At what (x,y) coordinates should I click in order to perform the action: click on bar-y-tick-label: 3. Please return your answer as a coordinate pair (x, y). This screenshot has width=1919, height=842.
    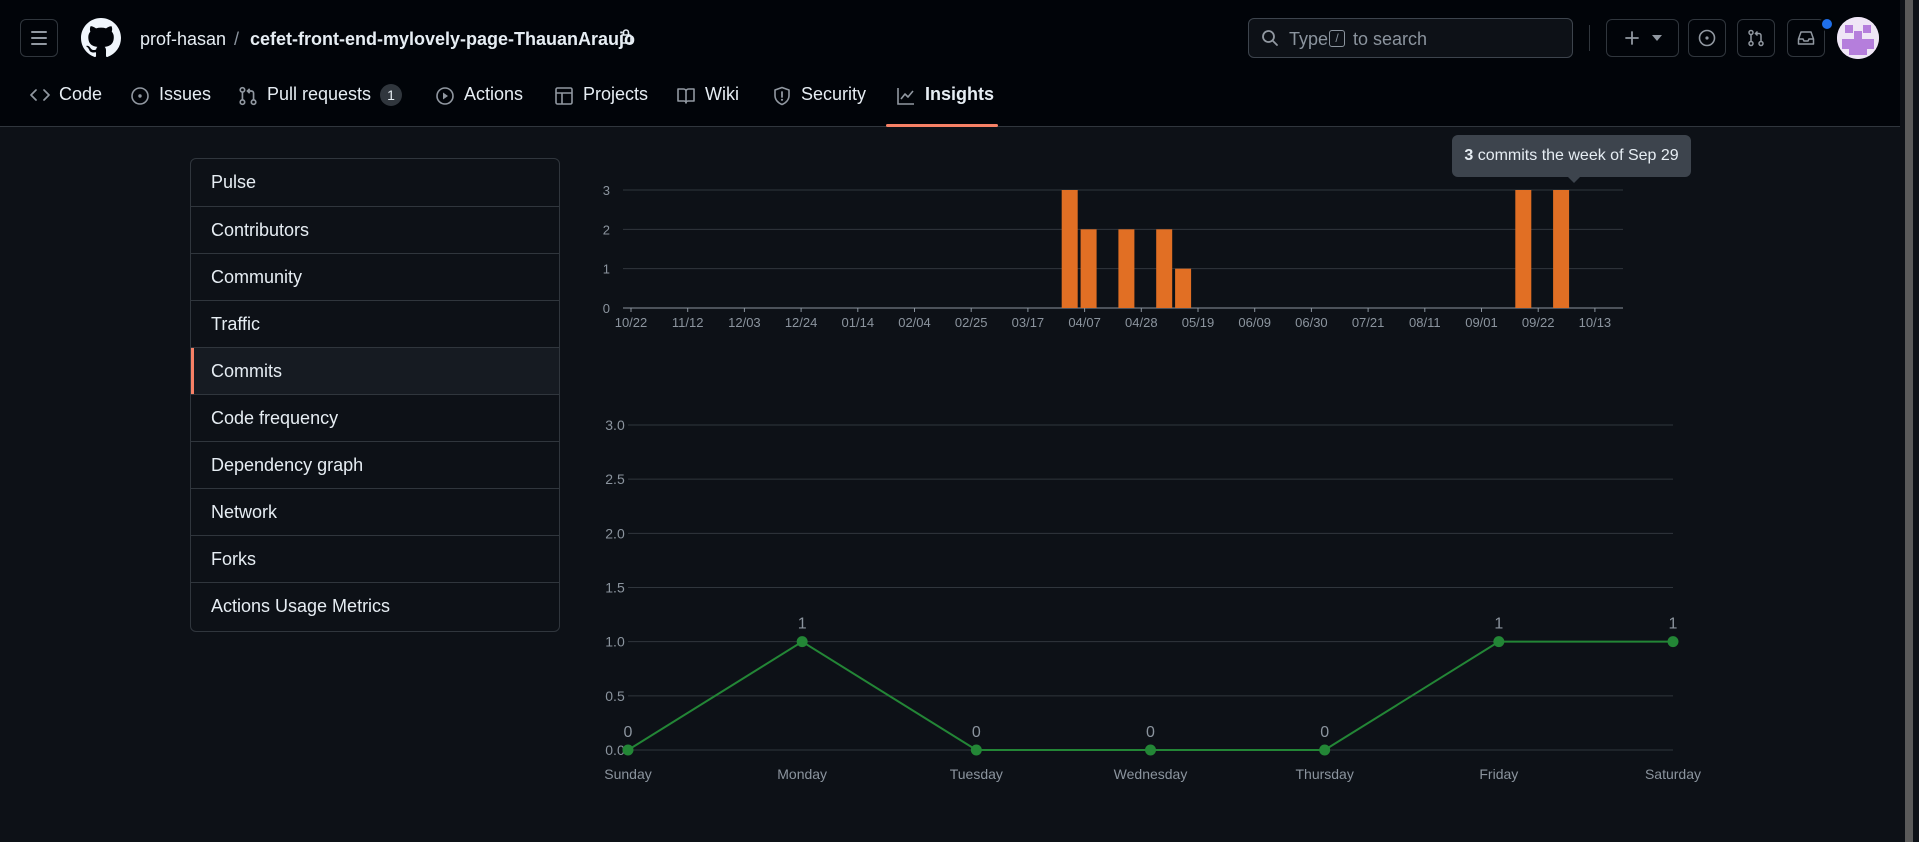
    Looking at the image, I should click on (606, 190).